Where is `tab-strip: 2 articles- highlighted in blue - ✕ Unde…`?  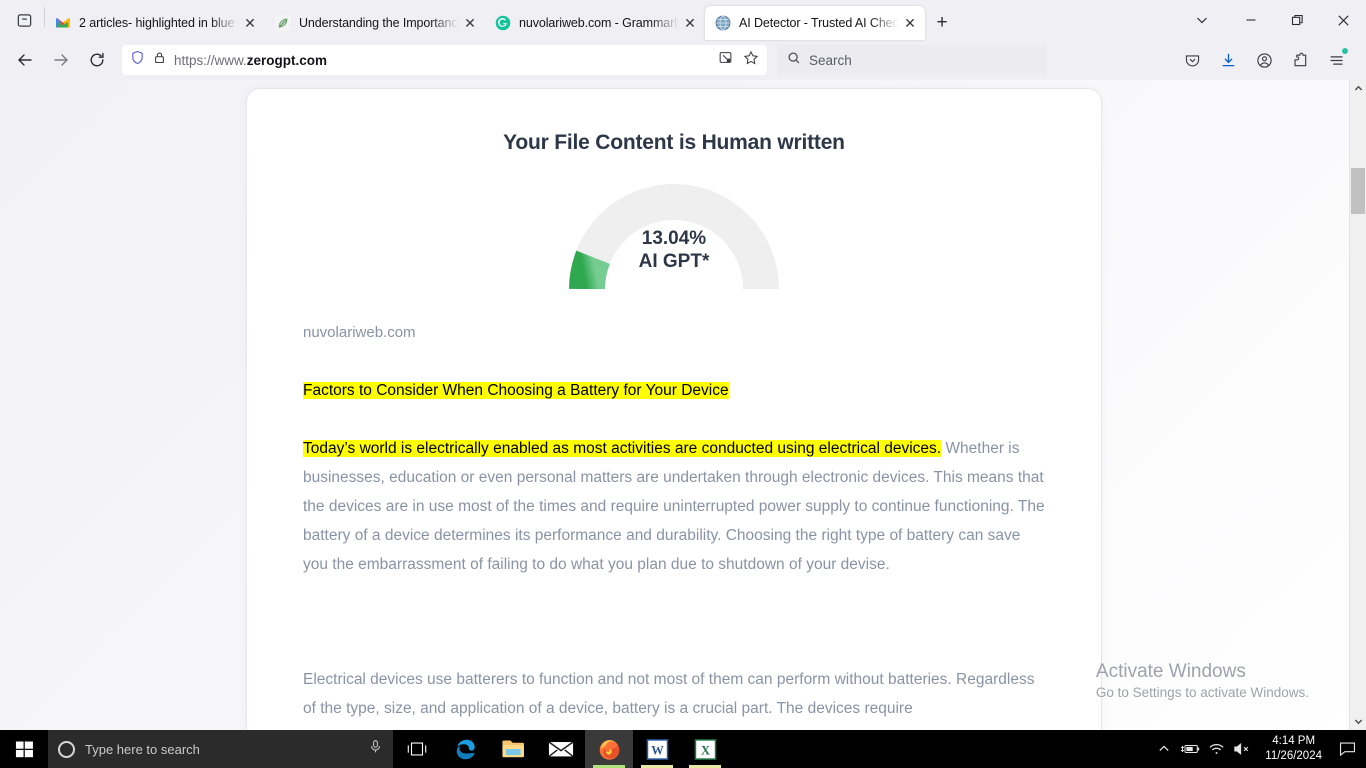
tab-strip: 2 articles- highlighted in blue - ✕ Unde… is located at coordinates (683, 20).